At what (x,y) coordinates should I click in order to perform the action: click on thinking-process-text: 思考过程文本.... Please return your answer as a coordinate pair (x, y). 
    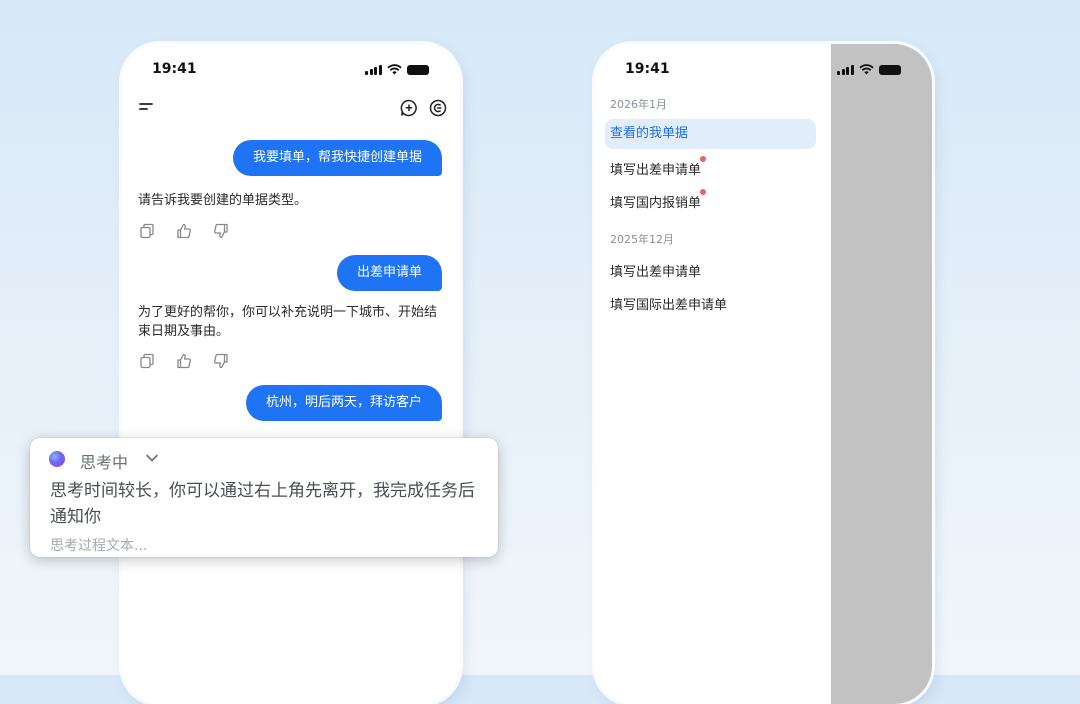
    Looking at the image, I should click on (99, 546).